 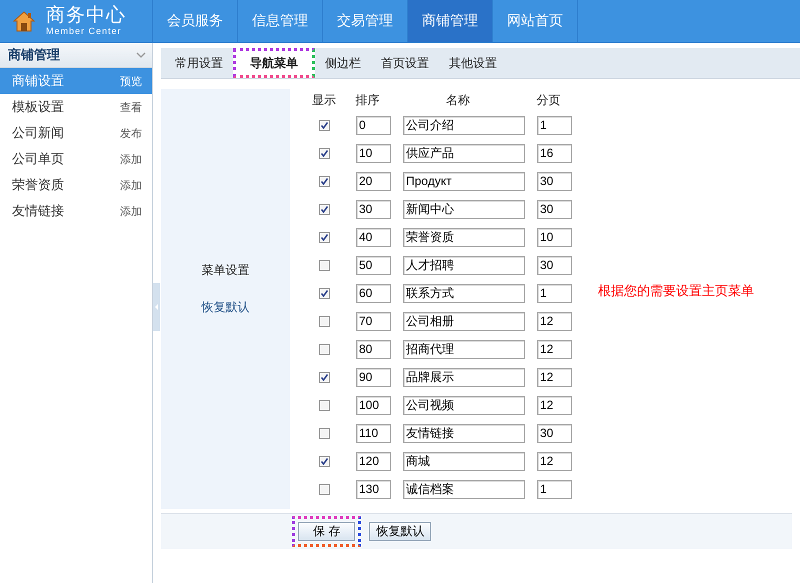 I want to click on item-action-link: 查看, so click(x=131, y=107).